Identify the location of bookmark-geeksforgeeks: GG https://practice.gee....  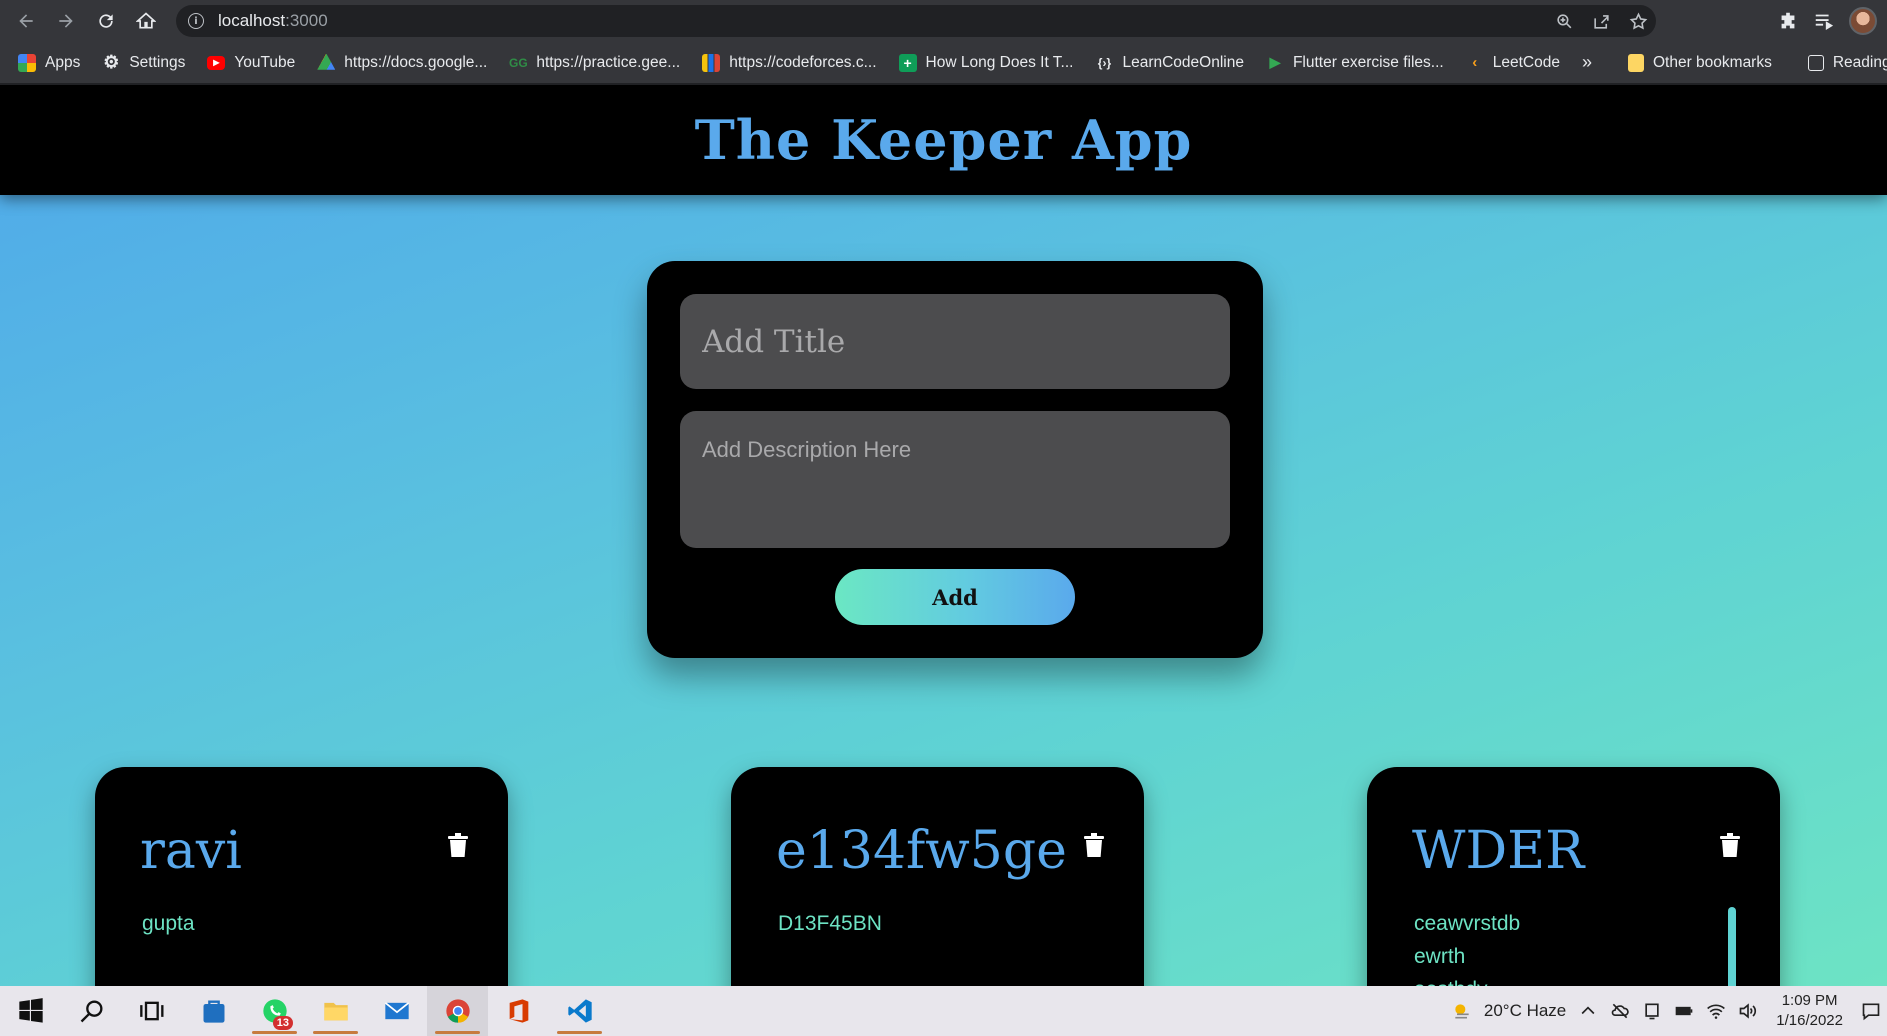
(594, 63).